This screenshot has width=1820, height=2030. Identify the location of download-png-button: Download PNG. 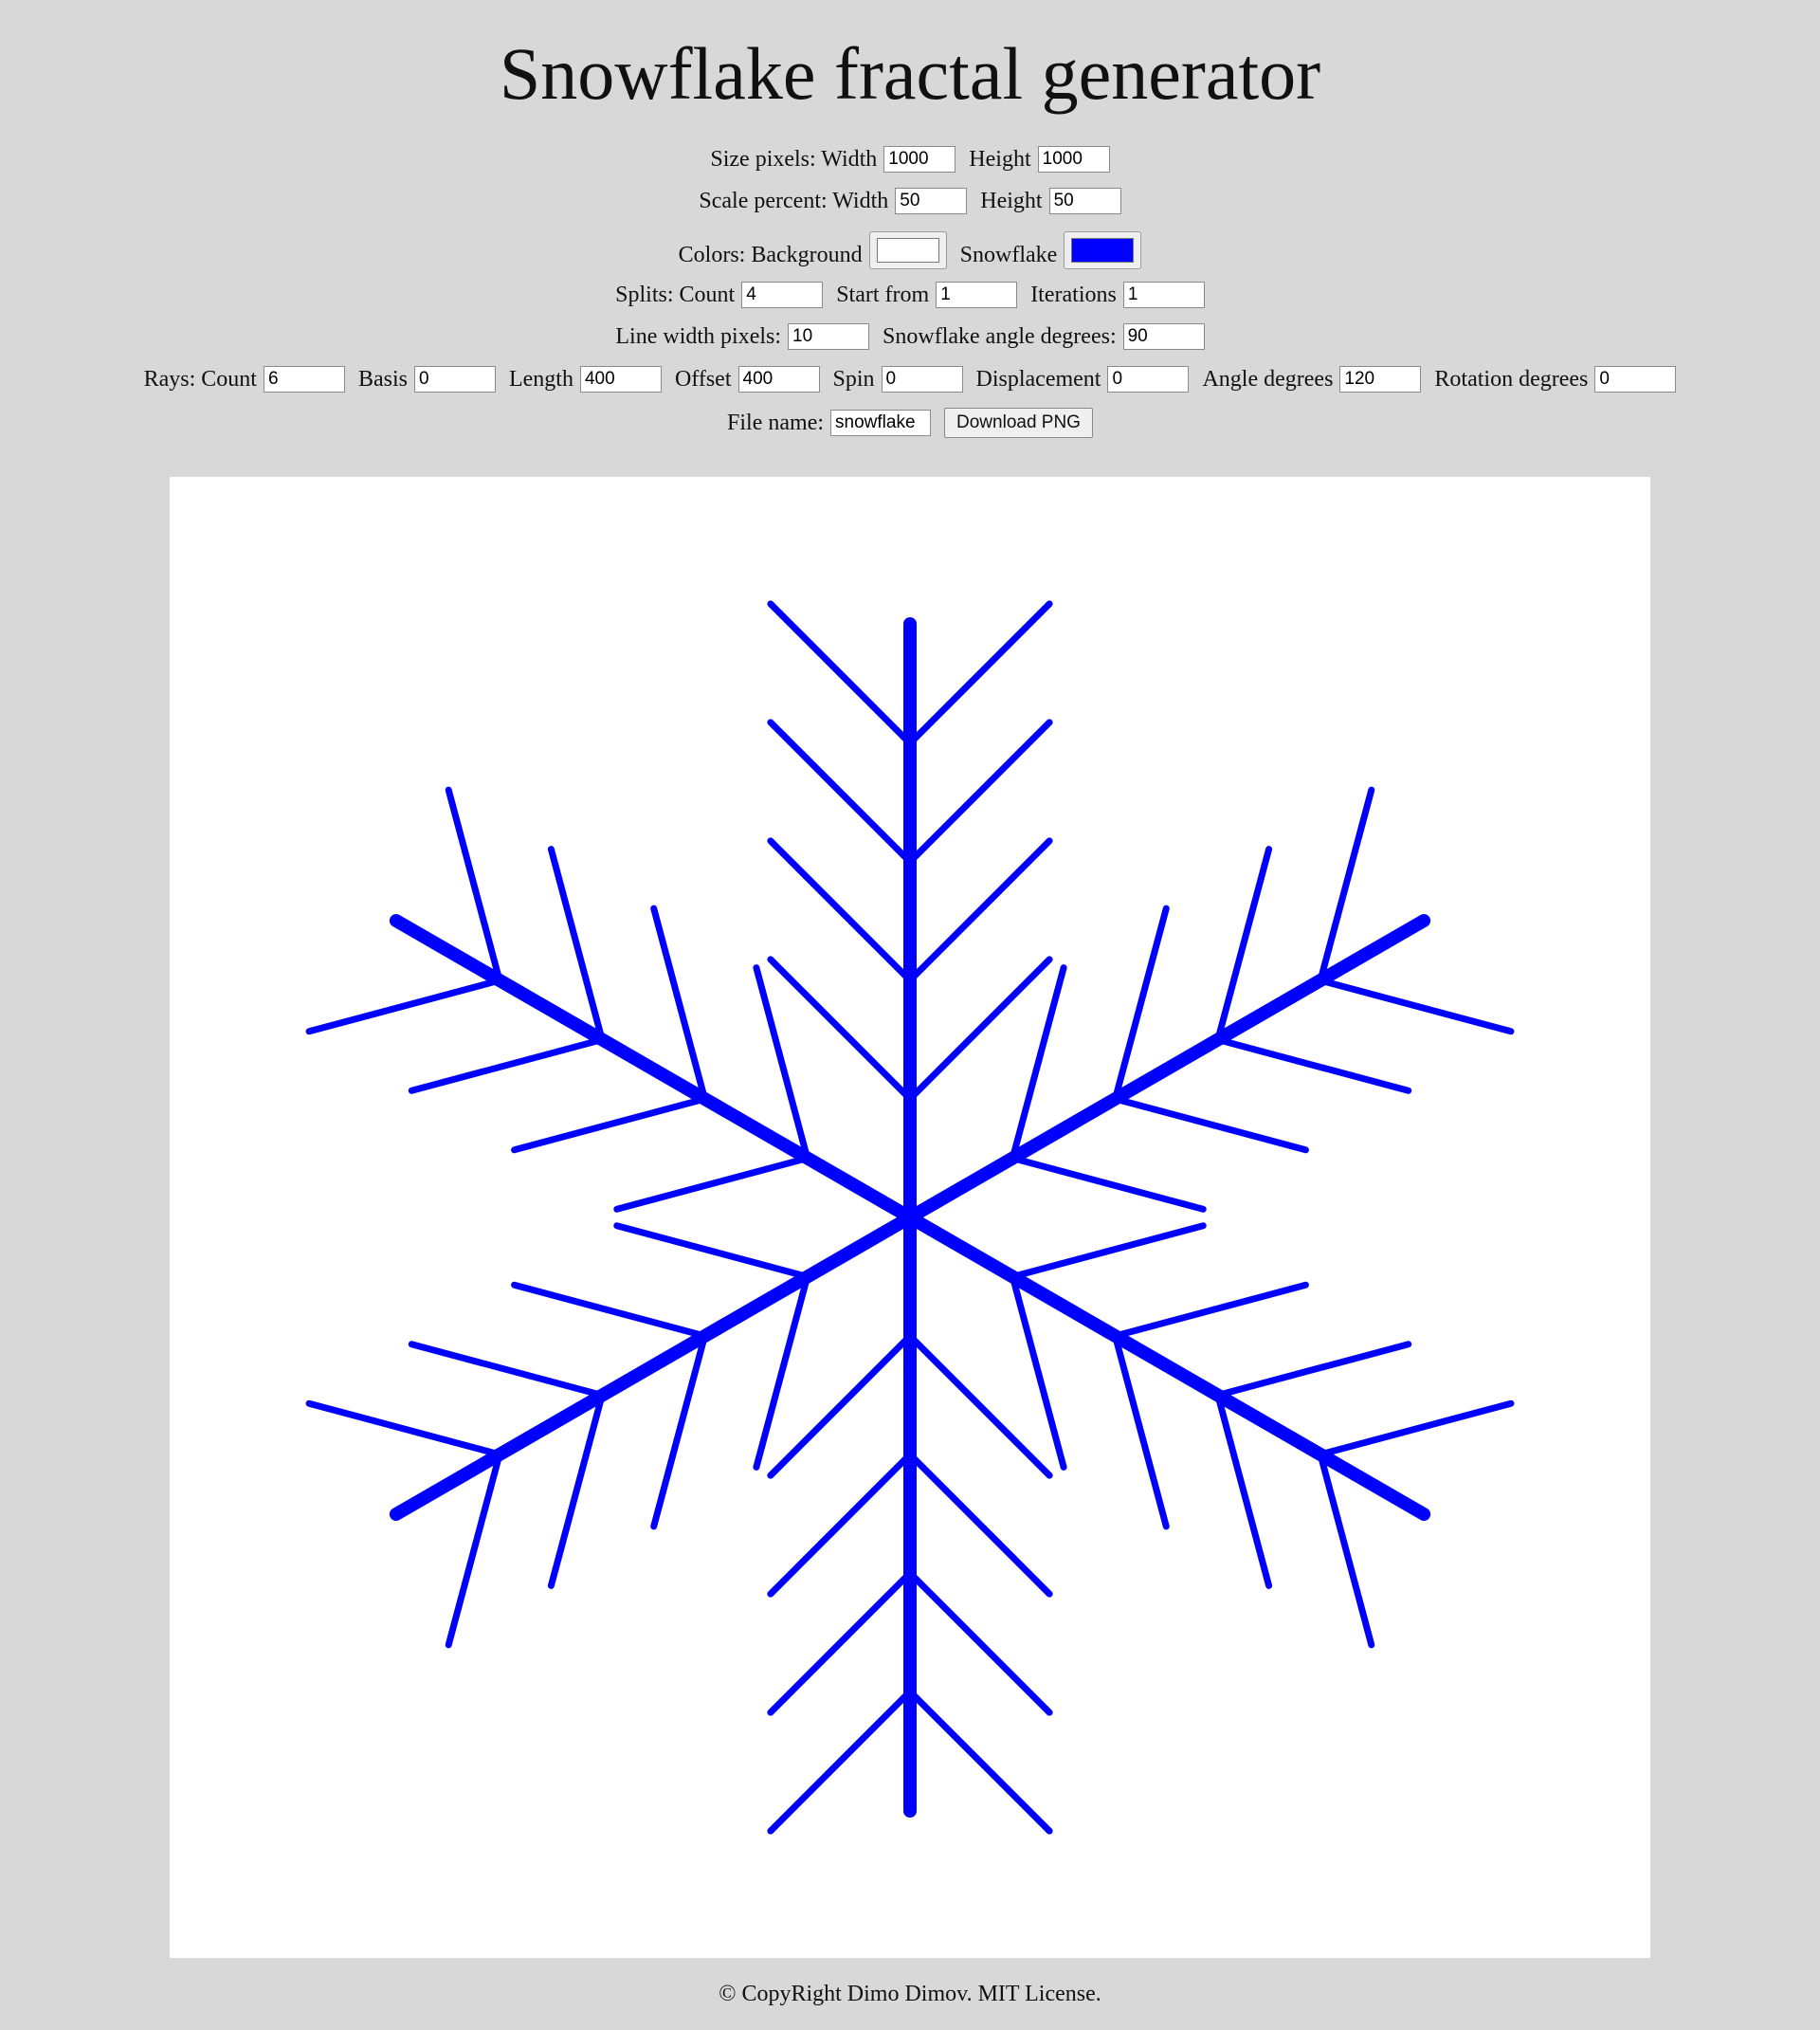
(1019, 423).